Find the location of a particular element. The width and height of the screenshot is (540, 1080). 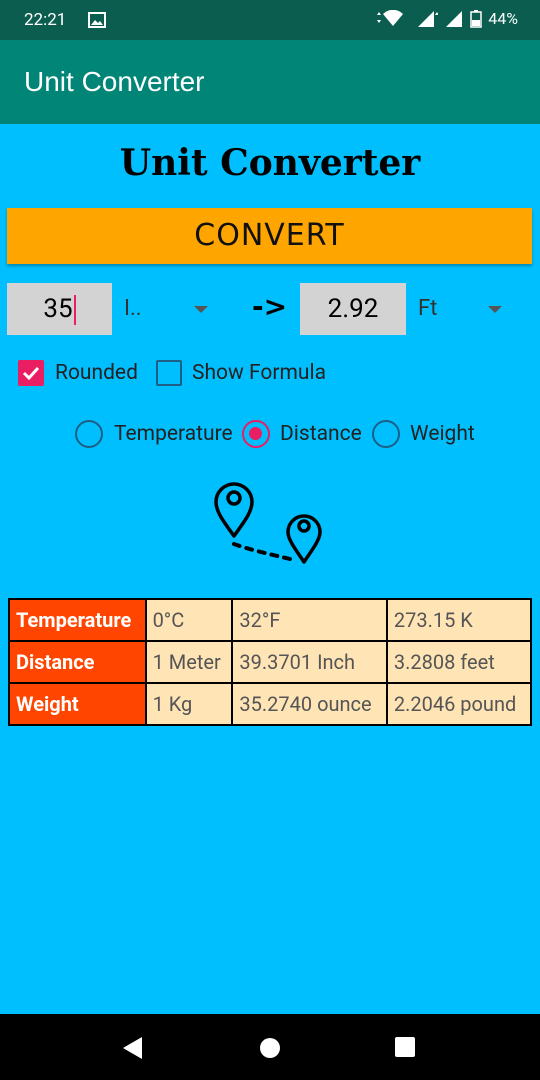

status-bar: 22:21 44% is located at coordinates (270, 20).